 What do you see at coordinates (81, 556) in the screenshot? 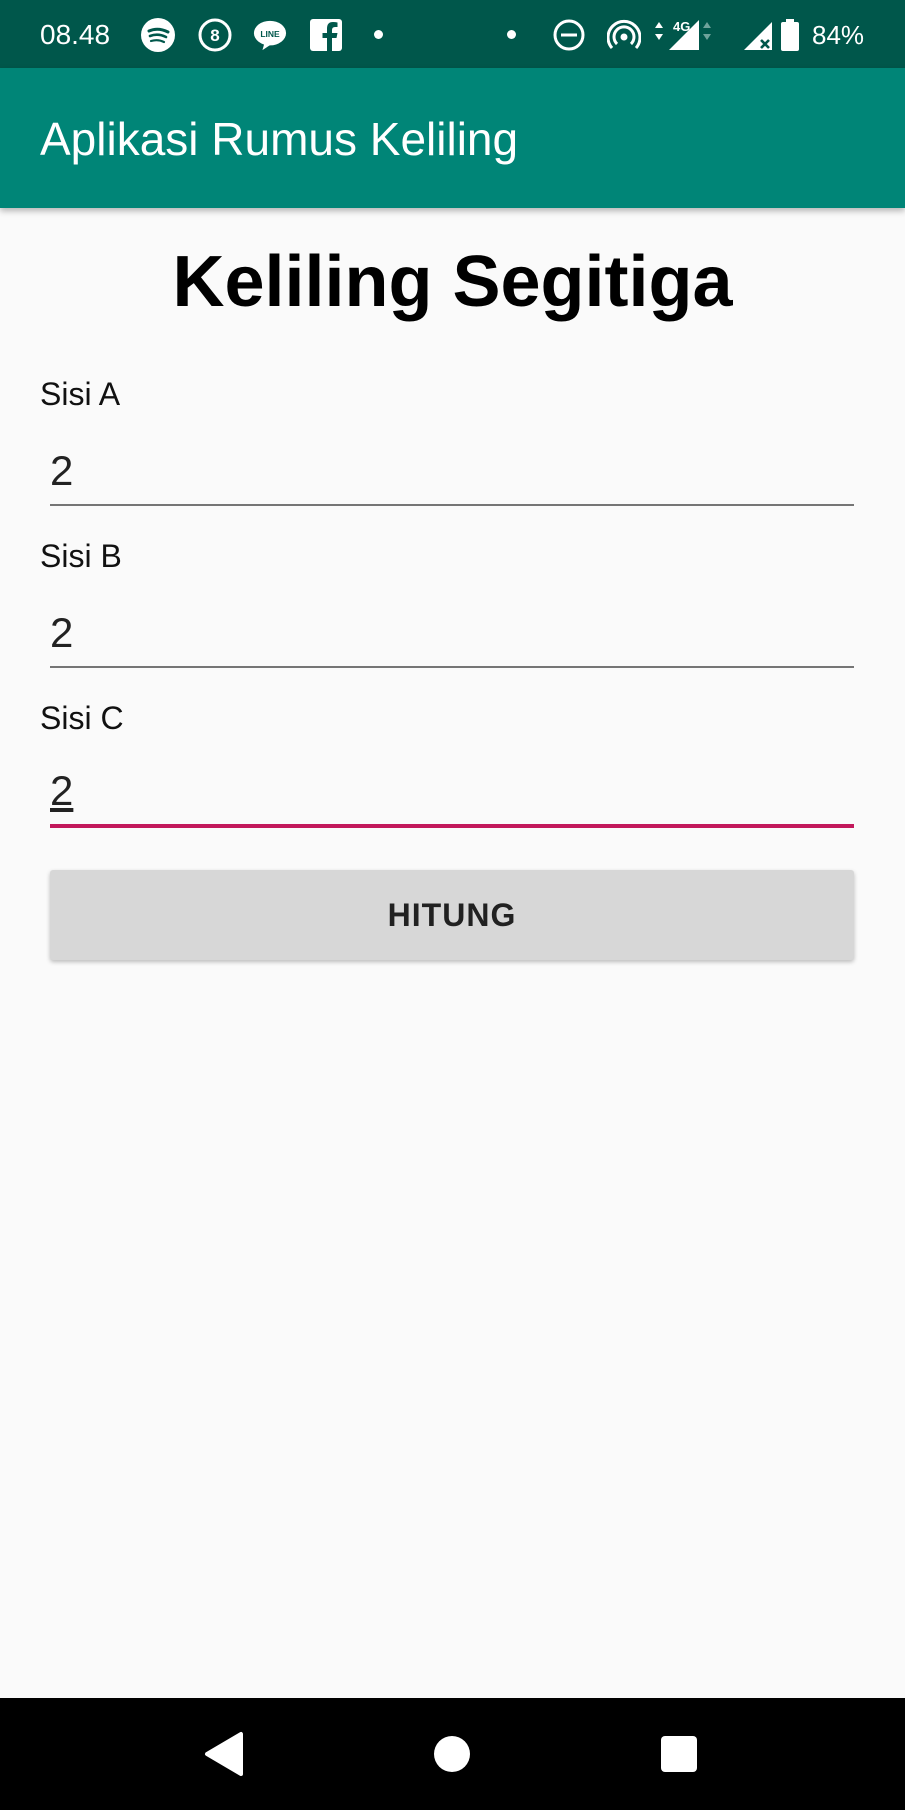
I see `sisi-b-label: Sisi B` at bounding box center [81, 556].